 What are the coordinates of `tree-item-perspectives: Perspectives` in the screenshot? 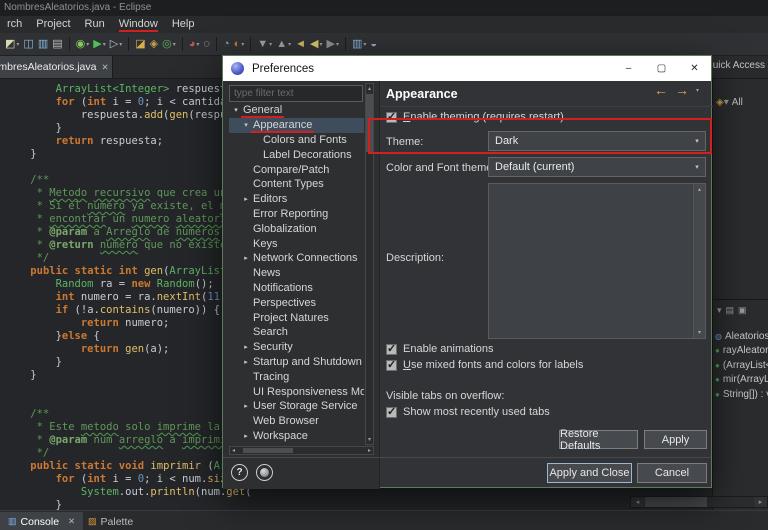 It's located at (296, 302).